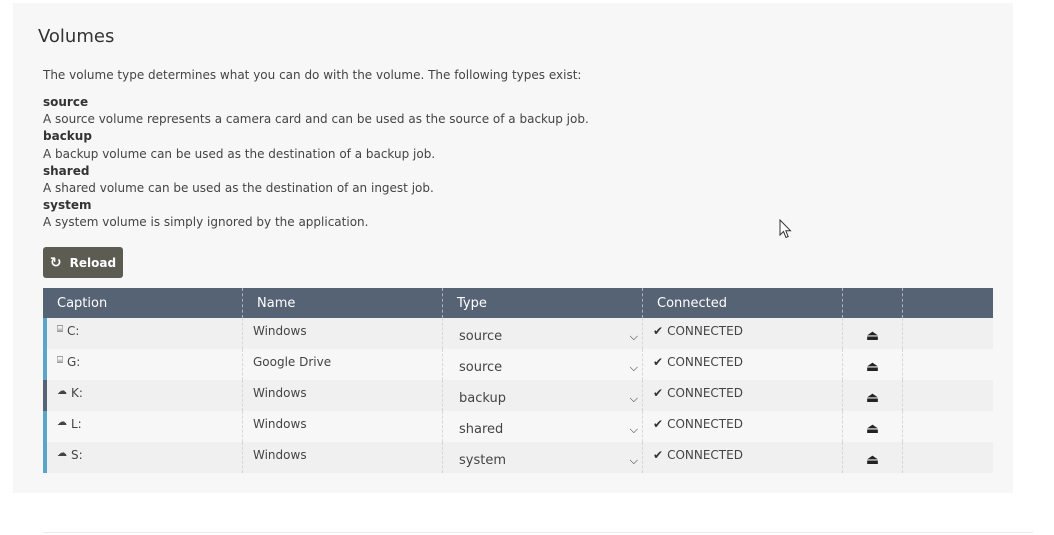  What do you see at coordinates (542, 303) in the screenshot?
I see `column-header-type: Type` at bounding box center [542, 303].